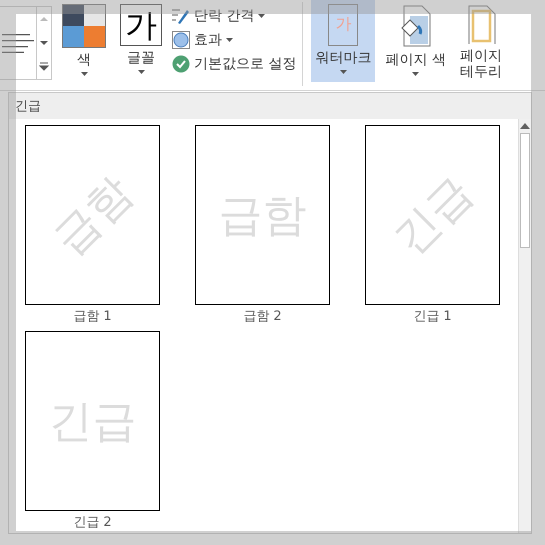 The image size is (545, 545). What do you see at coordinates (234, 40) in the screenshot?
I see `effects-button: 효과` at bounding box center [234, 40].